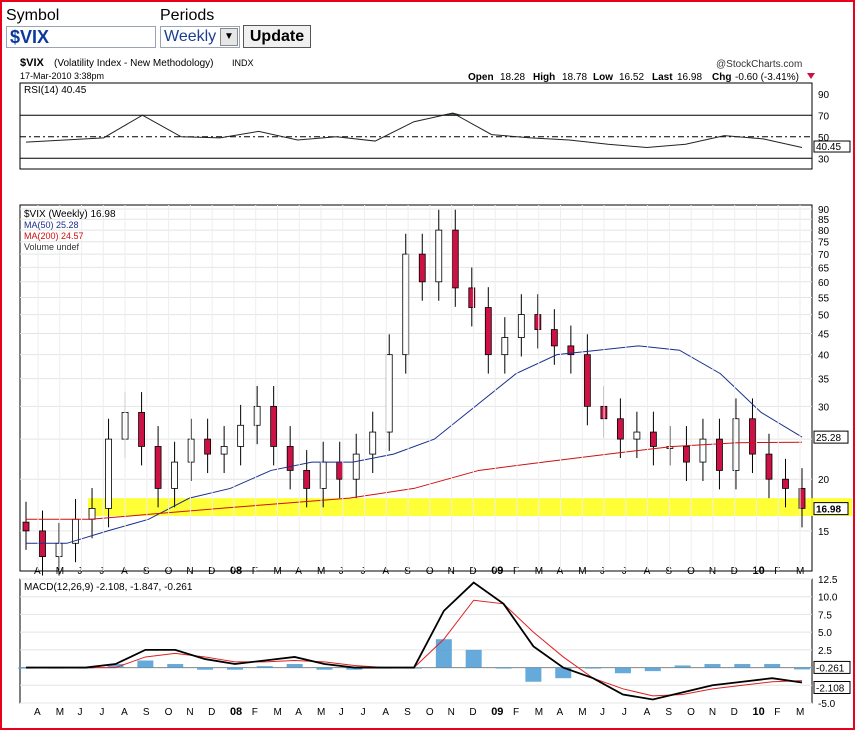 This screenshot has width=855, height=730. What do you see at coordinates (134, 63) in the screenshot?
I see `header-name: (Volatility Index - New Methodology)` at bounding box center [134, 63].